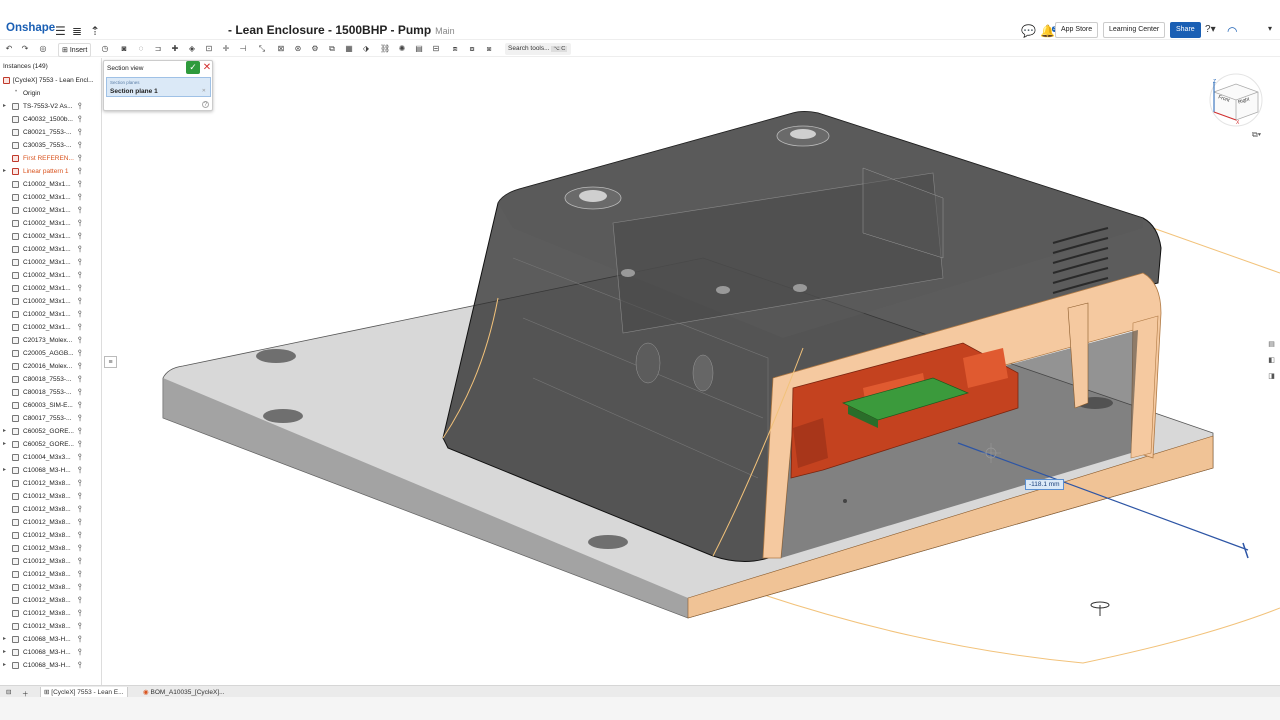  Describe the element at coordinates (77, 31) in the screenshot. I see `feature-list-icon: ≣` at that location.